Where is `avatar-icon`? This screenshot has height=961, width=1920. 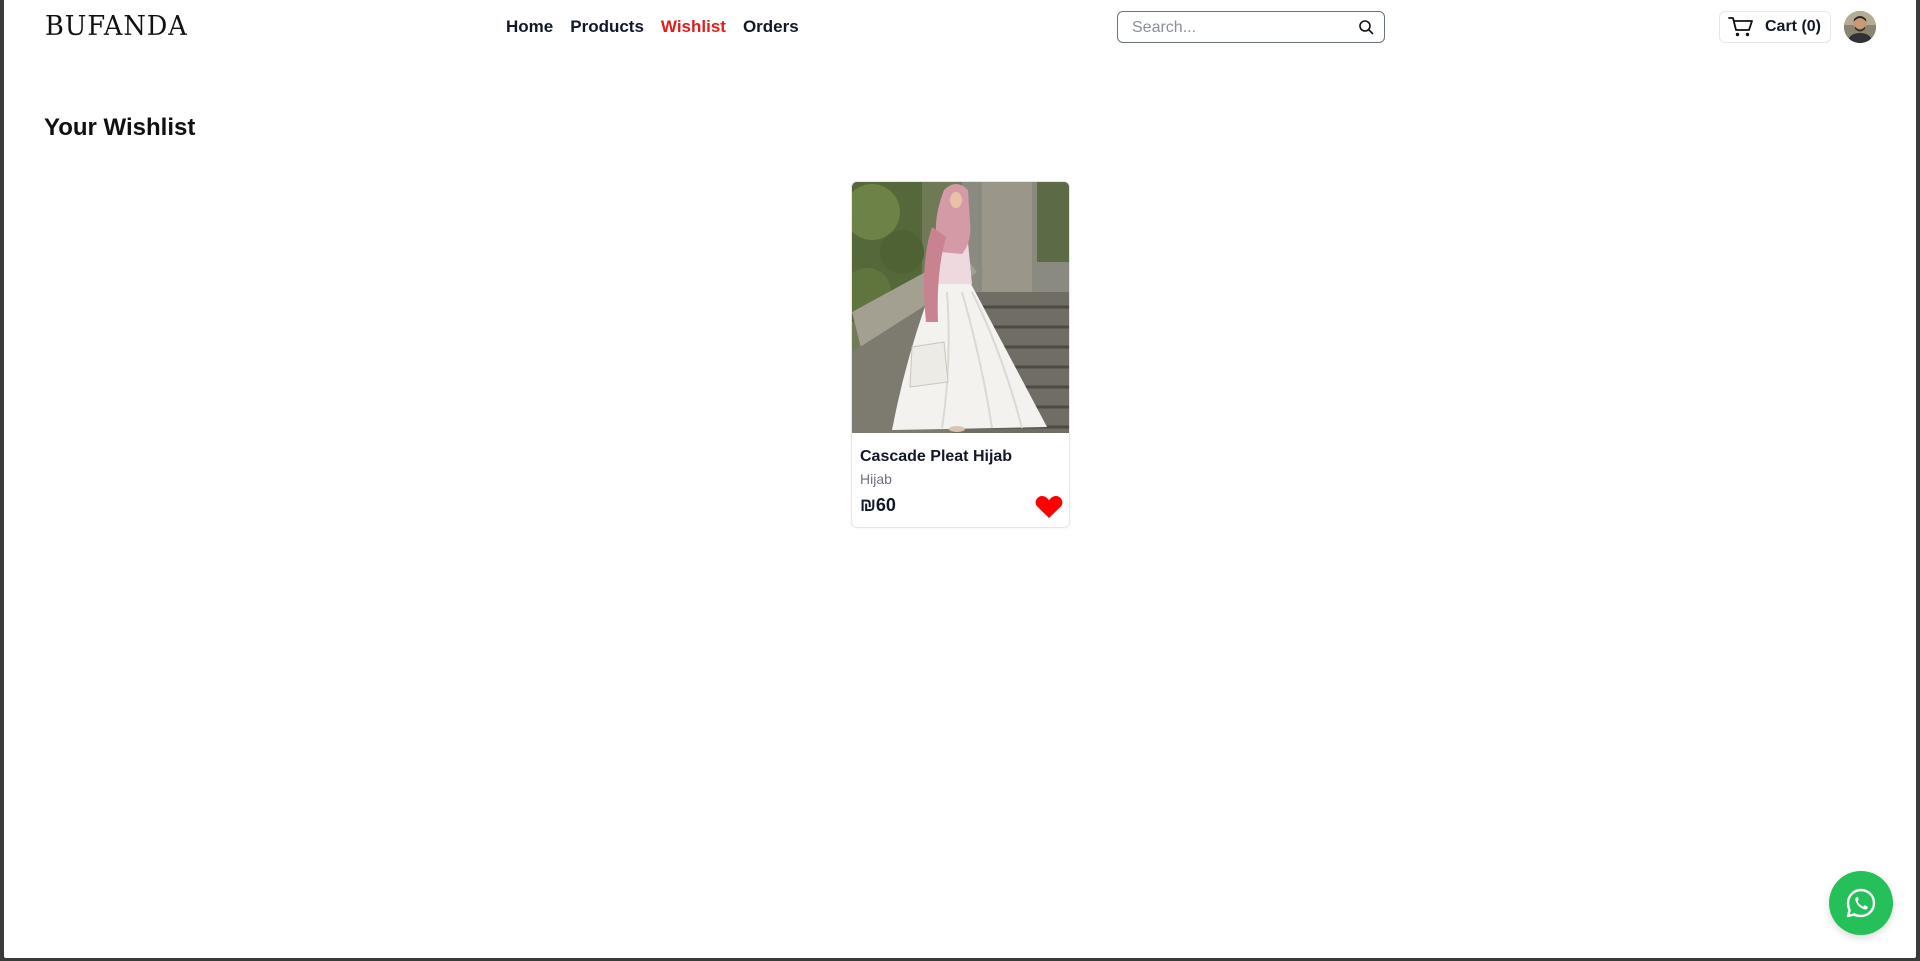
avatar-icon is located at coordinates (1860, 27).